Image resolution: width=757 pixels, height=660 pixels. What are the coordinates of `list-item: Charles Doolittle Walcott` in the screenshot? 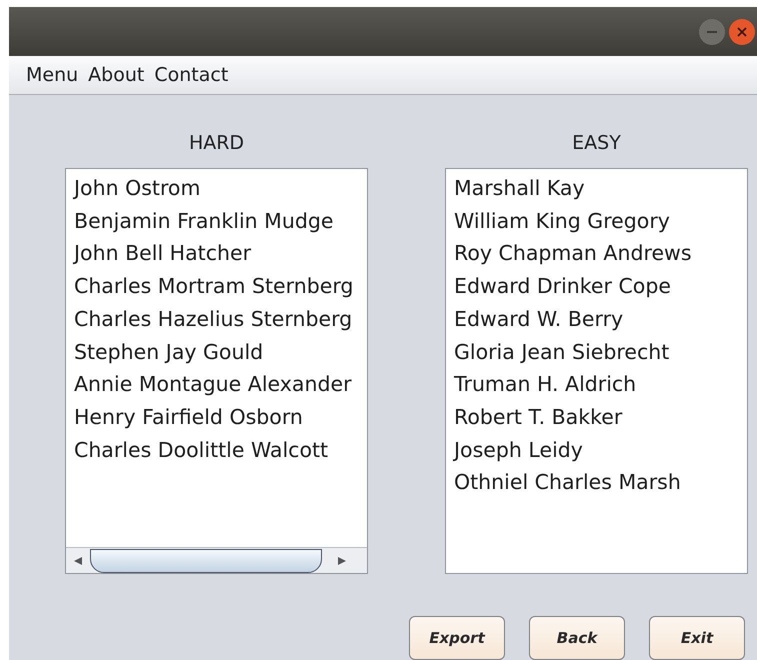 It's located at (201, 450).